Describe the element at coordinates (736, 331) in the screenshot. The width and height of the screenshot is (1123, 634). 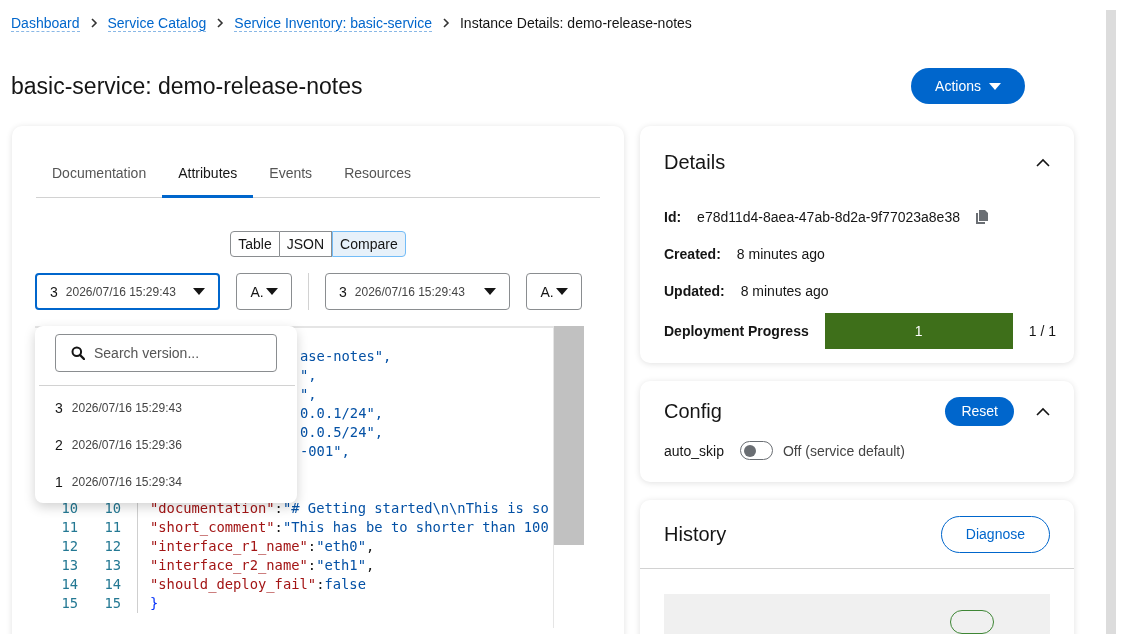
I see `field-label: Deployment Progress` at that location.